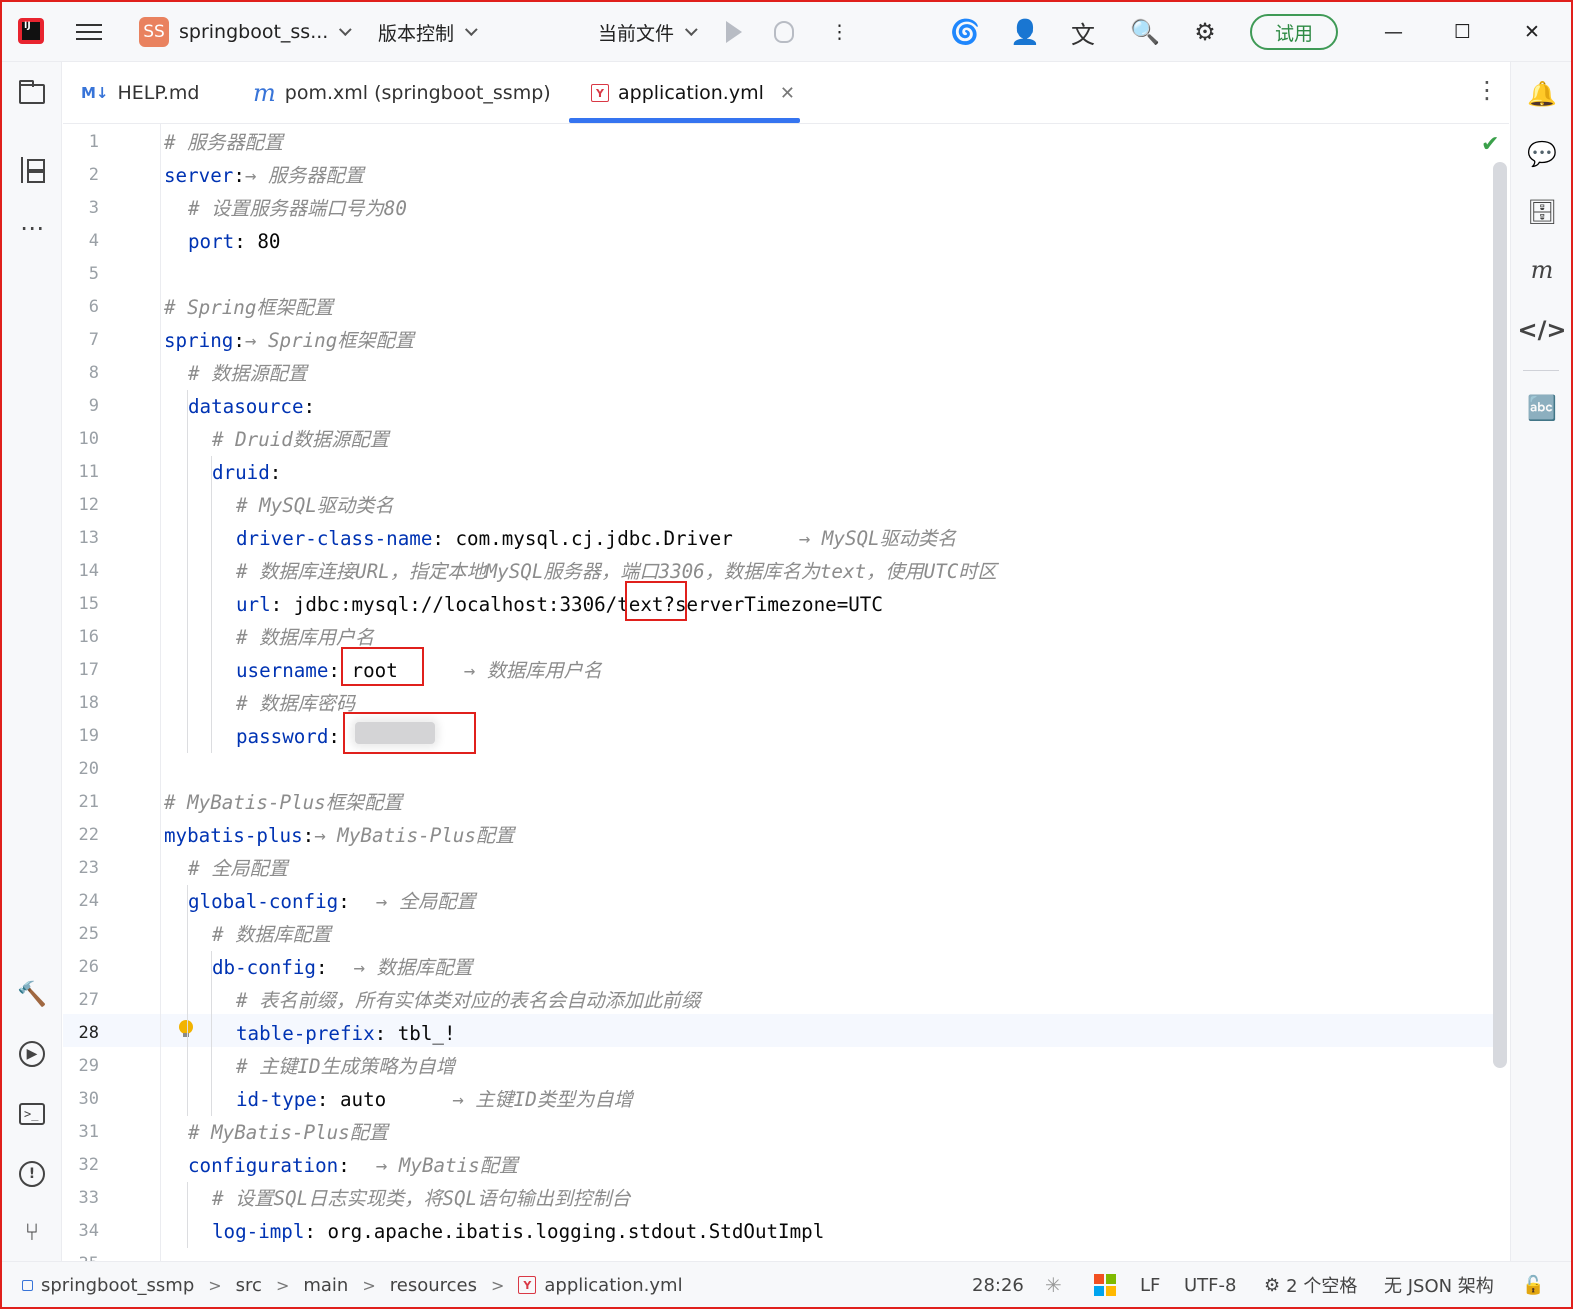 Image resolution: width=1573 pixels, height=1309 pixels. I want to click on line-number: 4, so click(81, 241).